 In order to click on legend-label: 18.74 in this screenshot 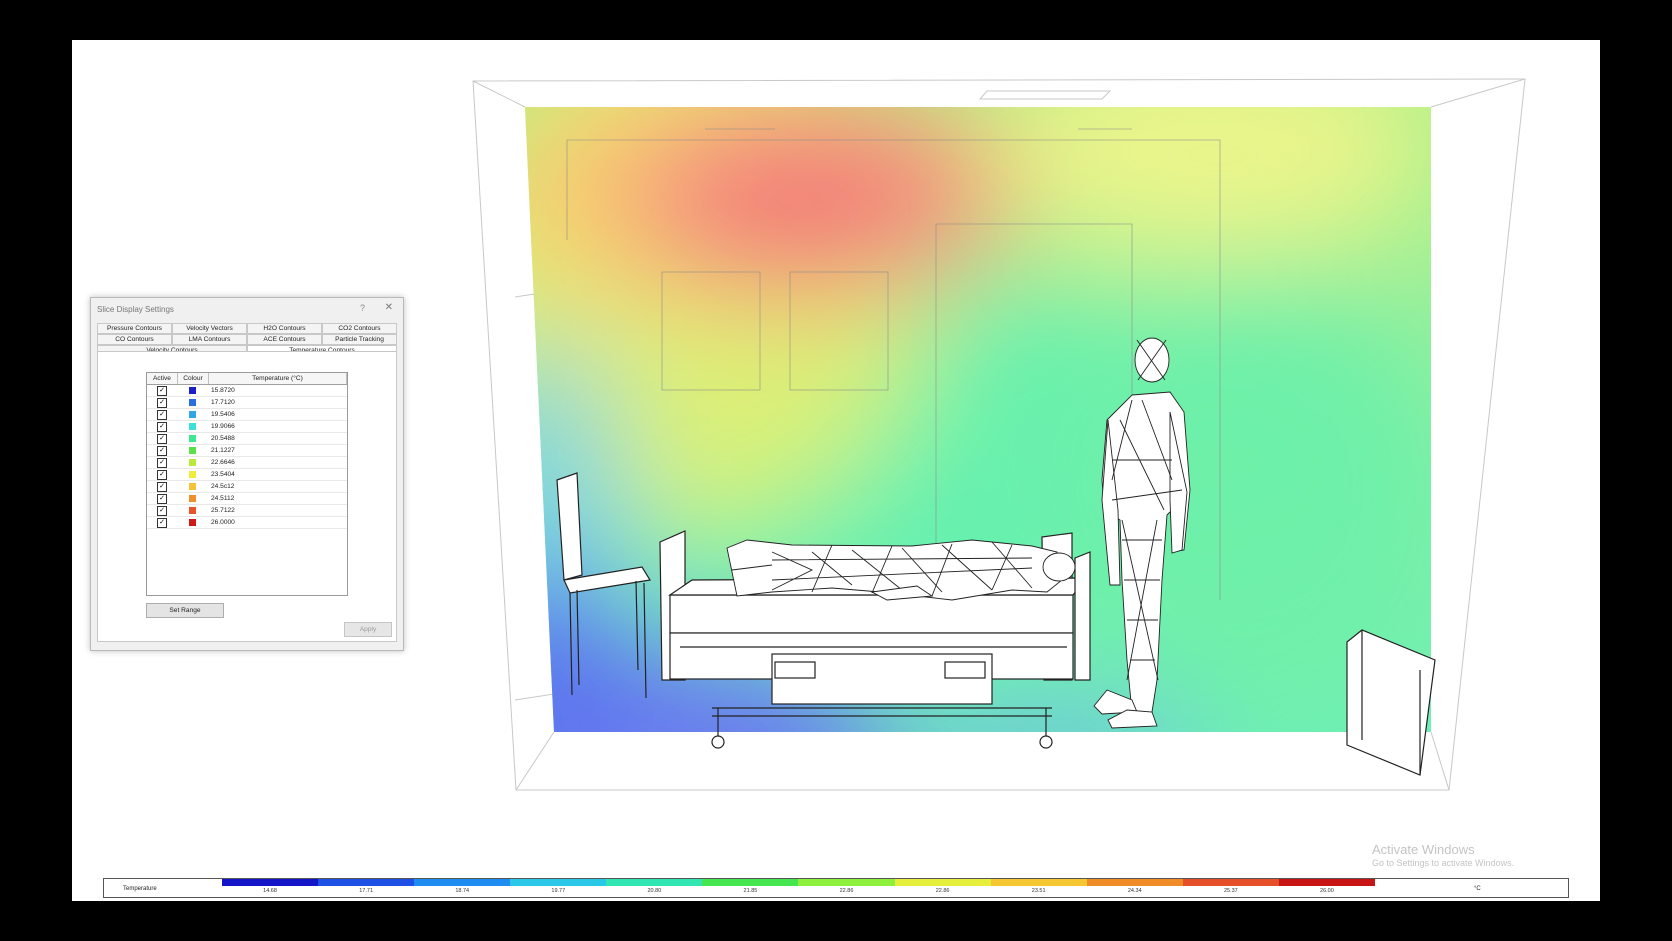, I will do `click(462, 891)`.